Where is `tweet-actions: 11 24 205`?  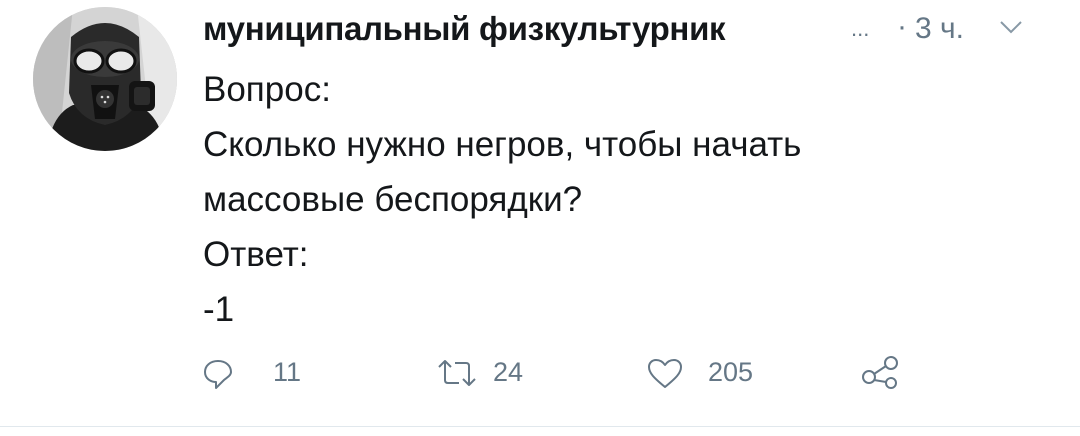 tweet-actions: 11 24 205 is located at coordinates (540, 374).